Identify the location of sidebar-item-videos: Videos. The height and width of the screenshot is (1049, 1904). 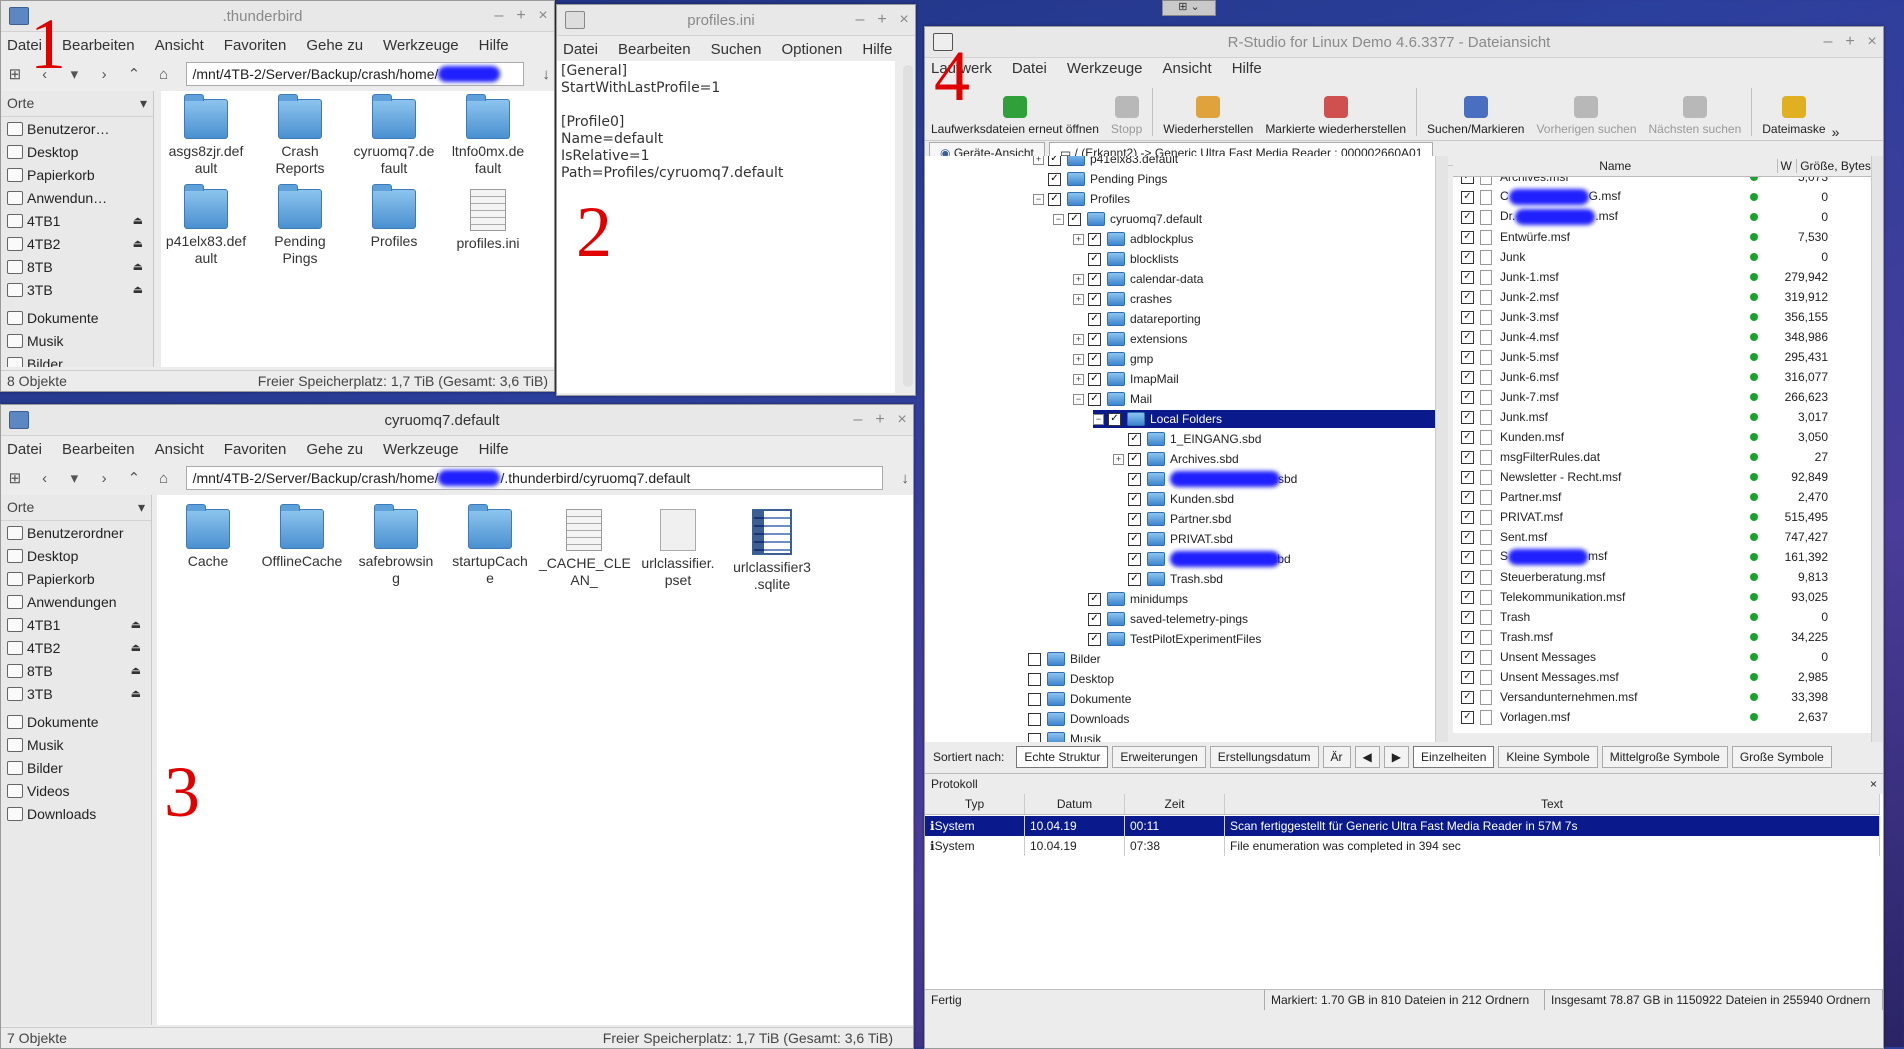
(76, 790).